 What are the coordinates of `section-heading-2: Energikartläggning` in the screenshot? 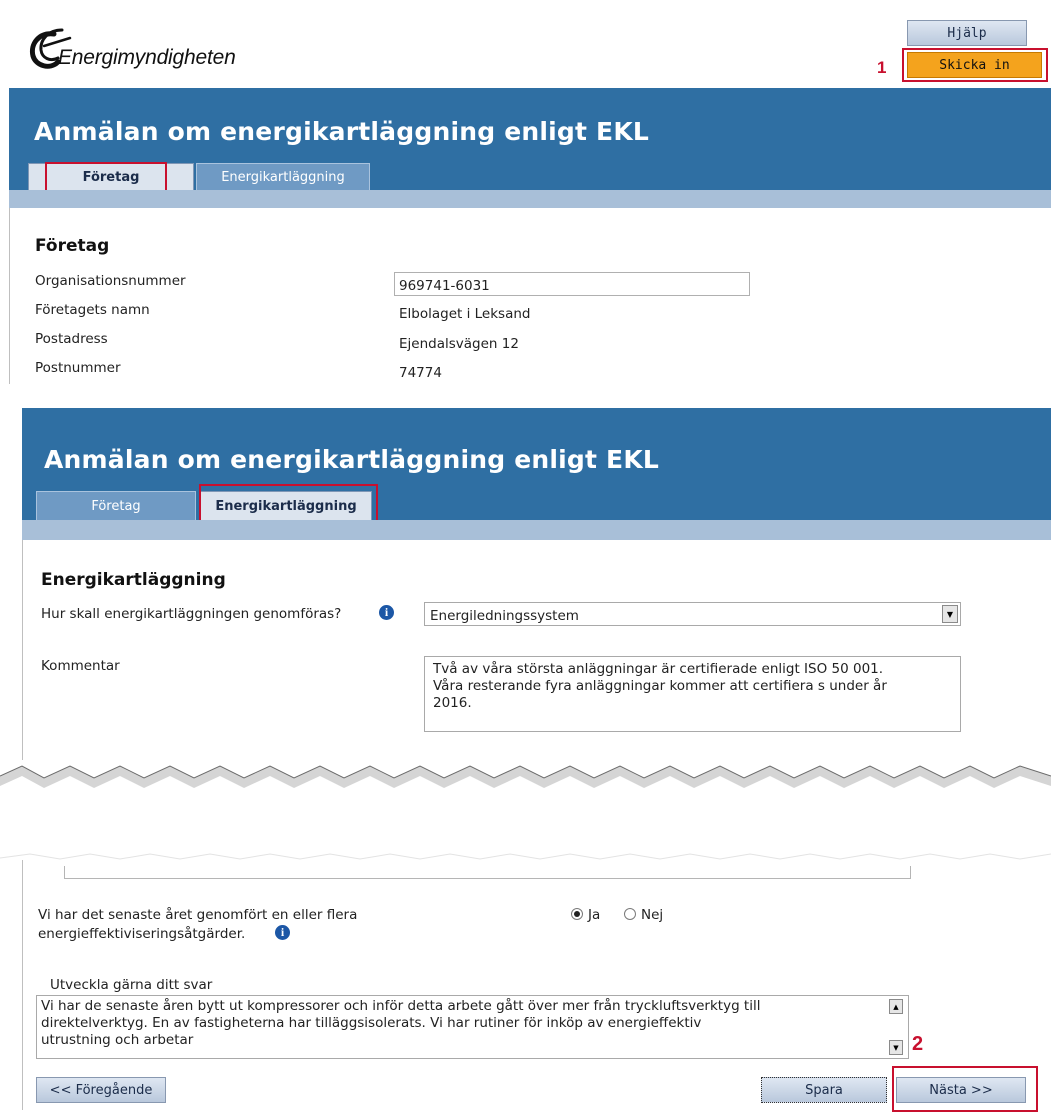 It's located at (133, 580).